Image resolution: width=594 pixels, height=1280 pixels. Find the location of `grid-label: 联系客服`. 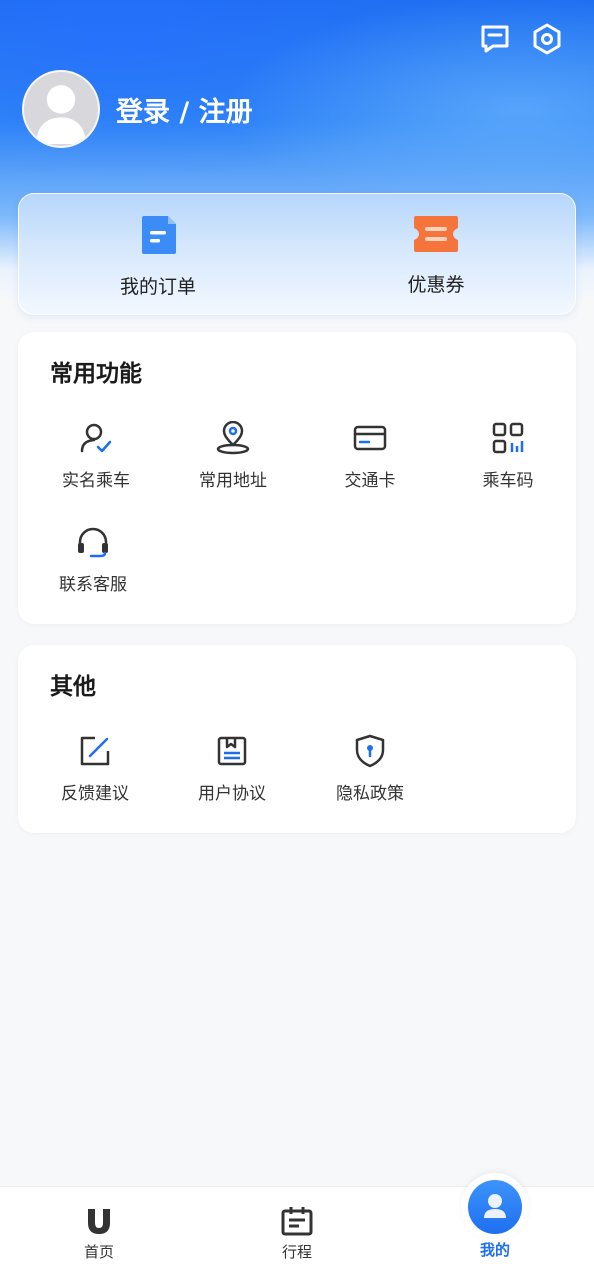

grid-label: 联系客服 is located at coordinates (93, 585).